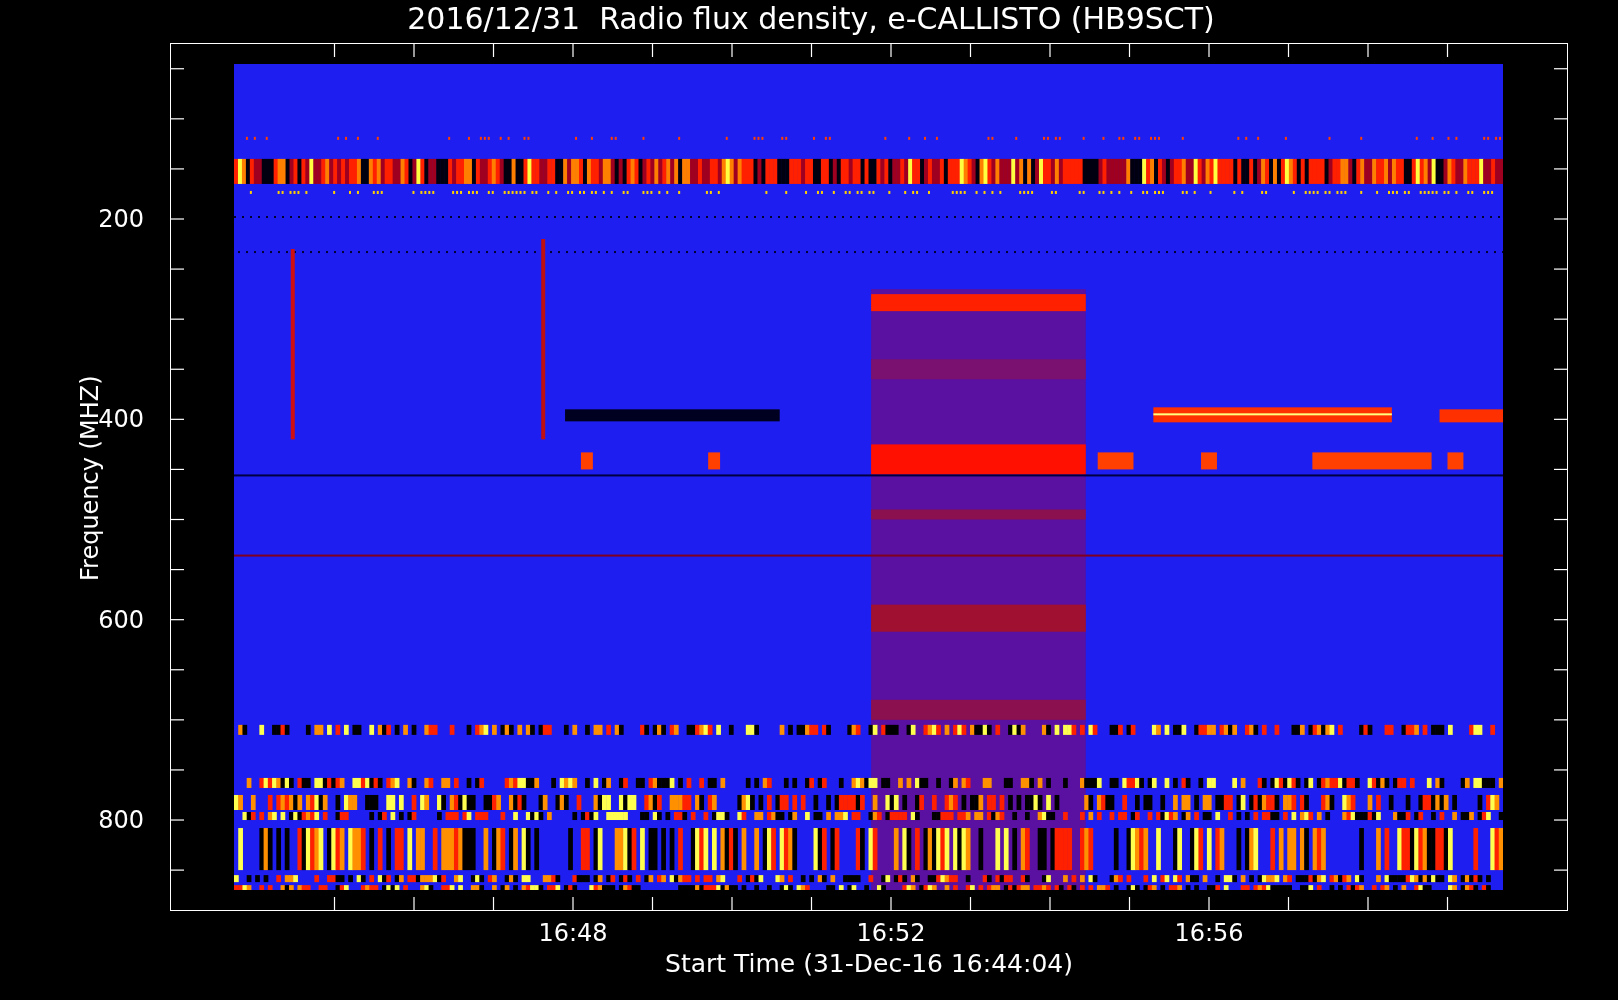 Image resolution: width=1618 pixels, height=1000 pixels. I want to click on y-tick-label: 800, so click(120, 820).